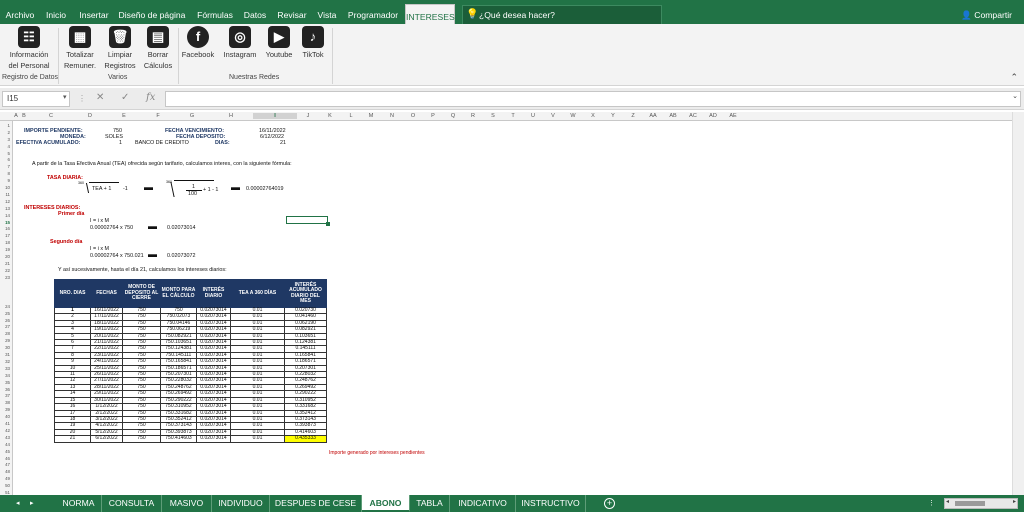 The width and height of the screenshot is (1024, 512). Describe the element at coordinates (7, 340) in the screenshot. I see `row-header: 29` at that location.